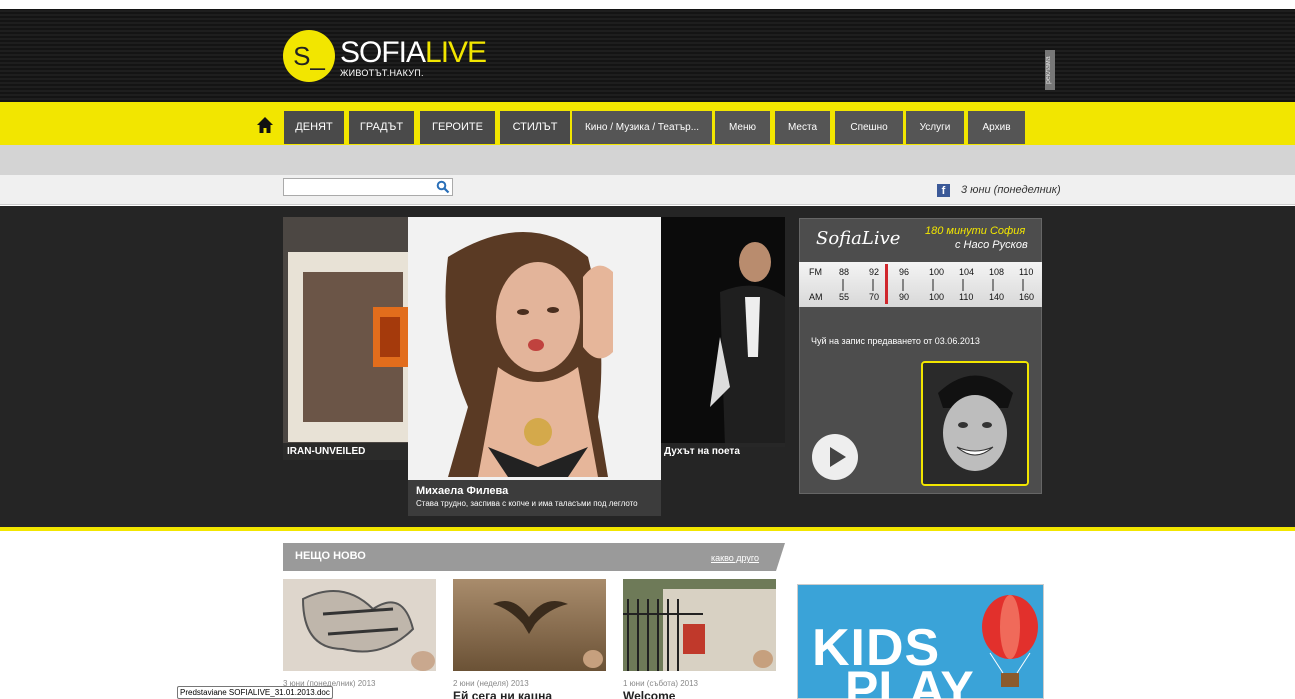 The width and height of the screenshot is (1295, 699). I want to click on nav-item-urgent: Спешно, so click(869, 127).